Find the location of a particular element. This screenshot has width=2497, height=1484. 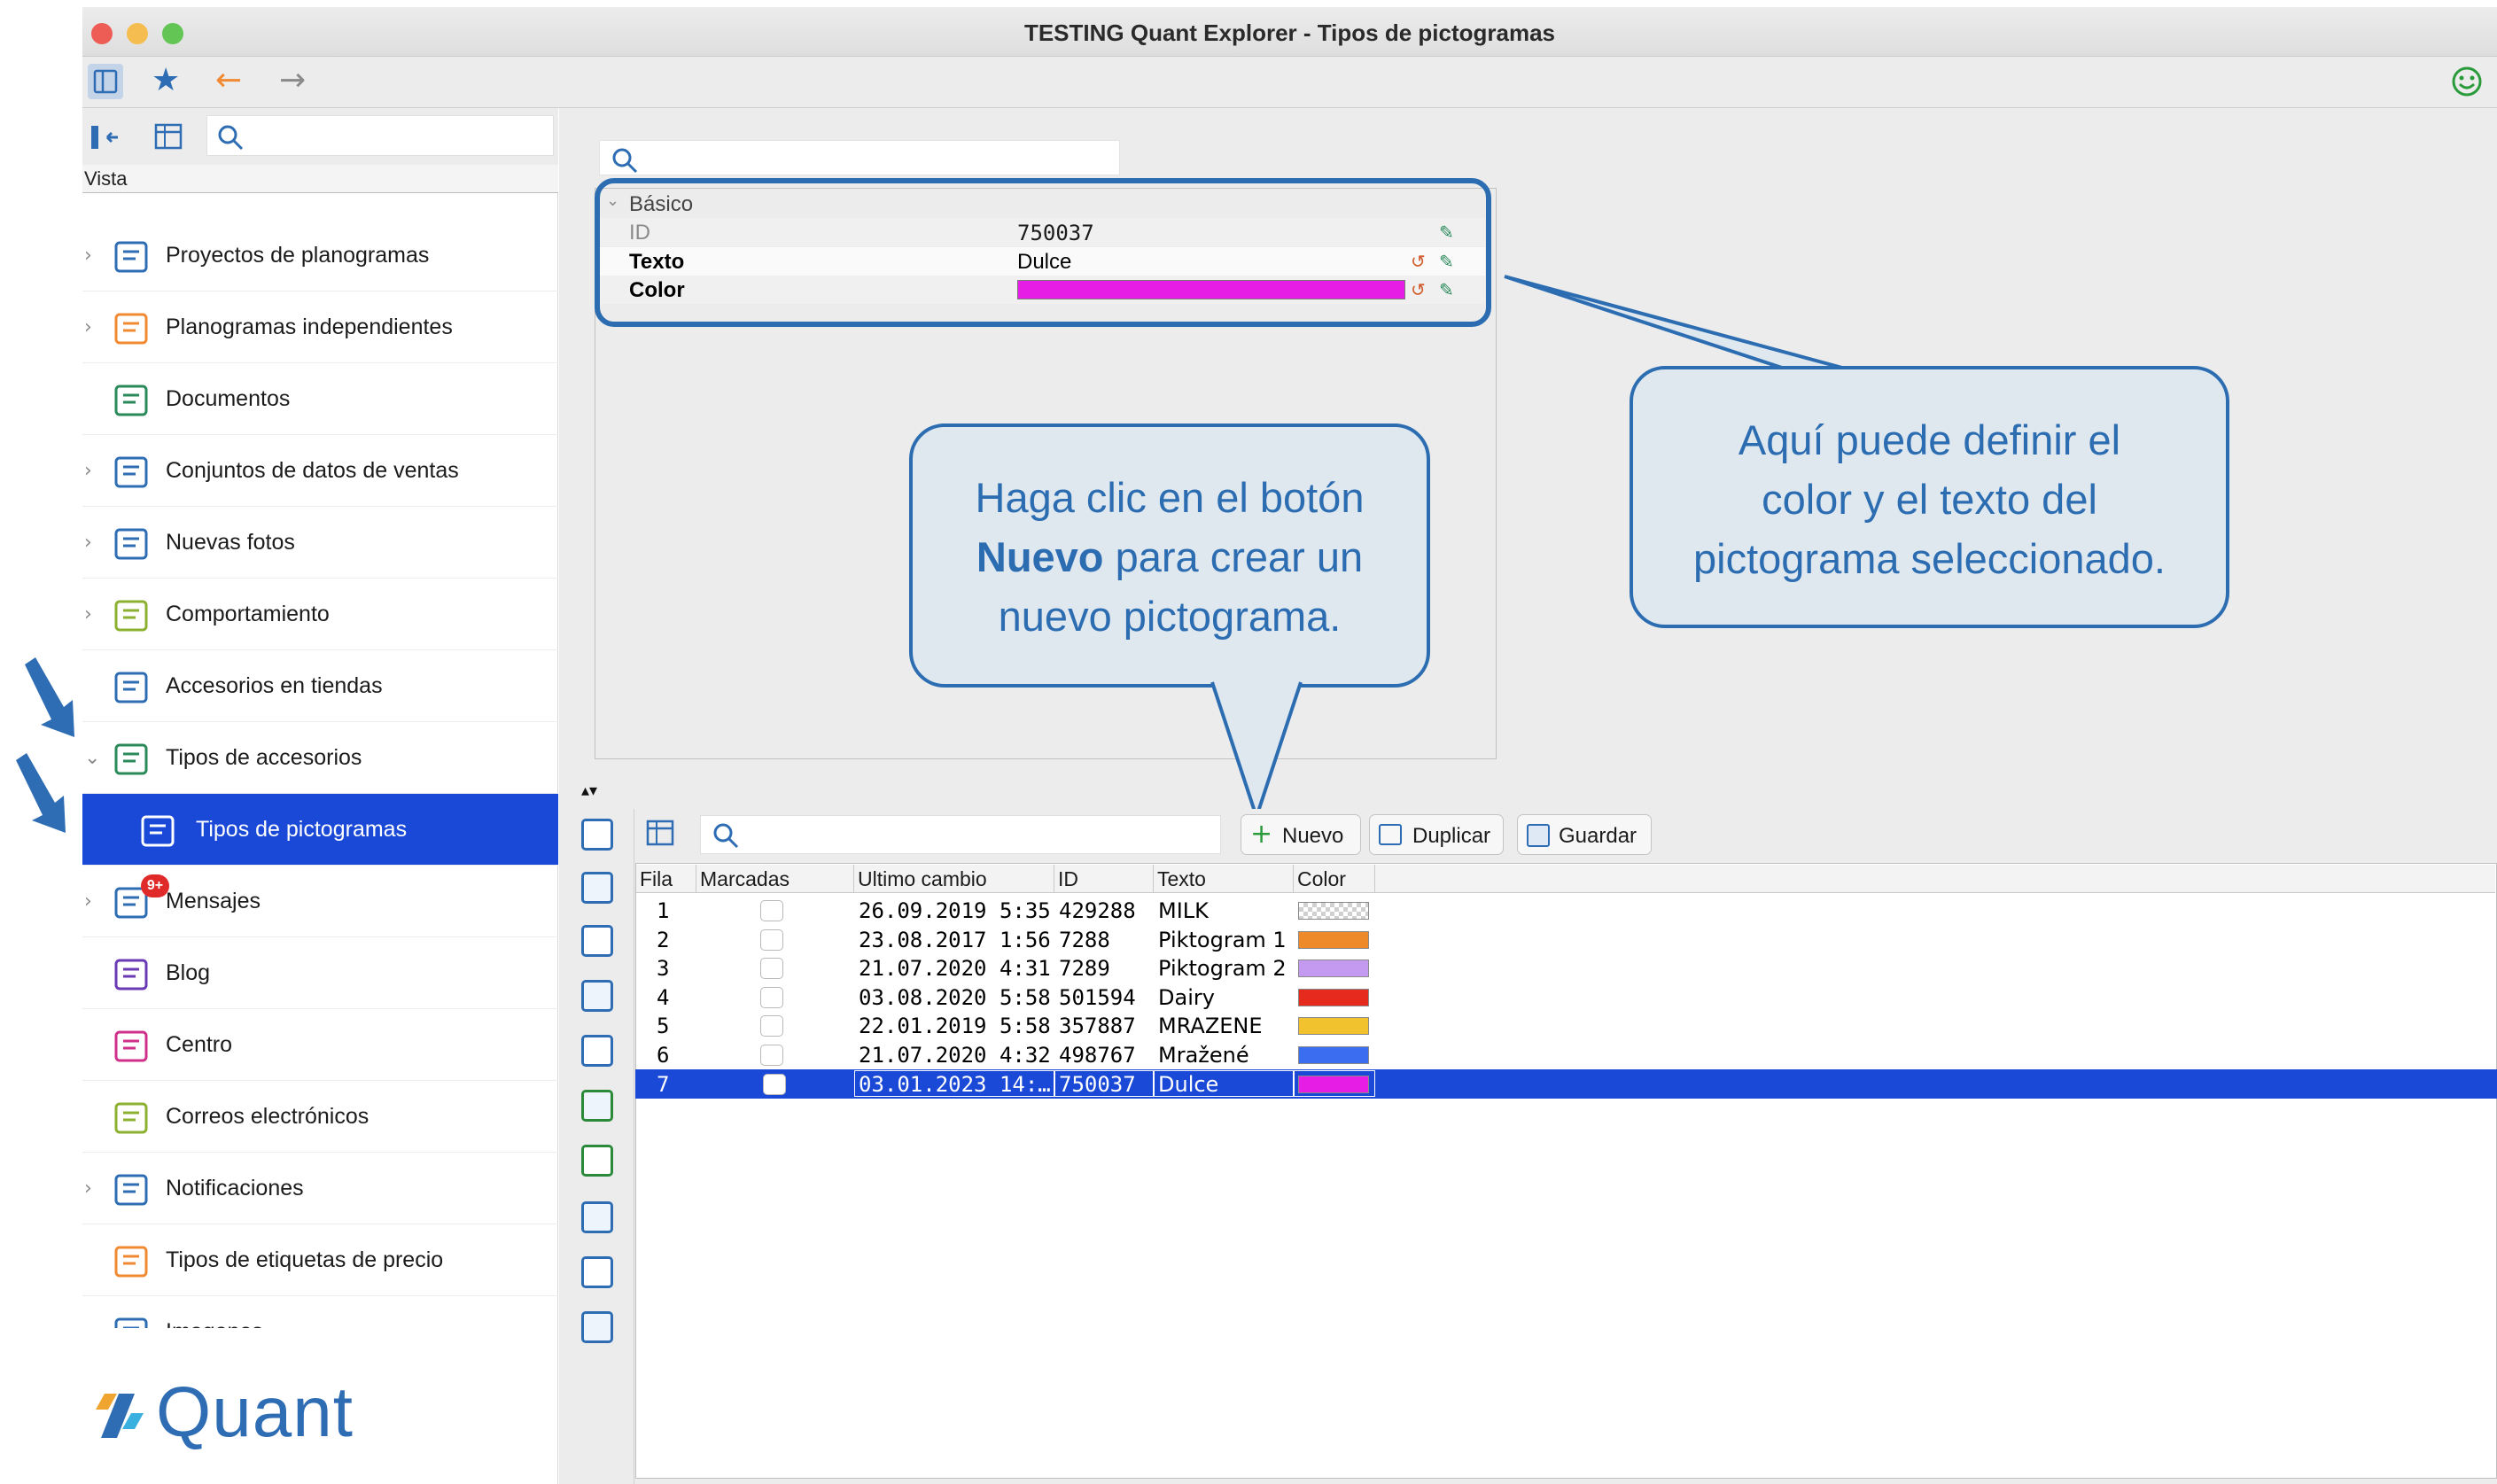

clipboard-icon is located at coordinates (597, 1051).